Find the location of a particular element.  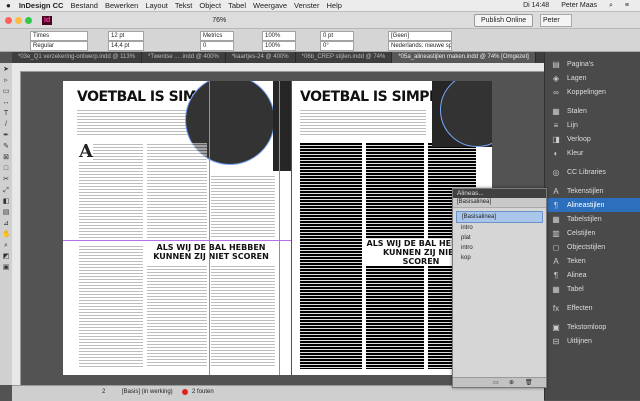

panel-object-styles: ◻ Objectstijlen is located at coordinates (592, 247).